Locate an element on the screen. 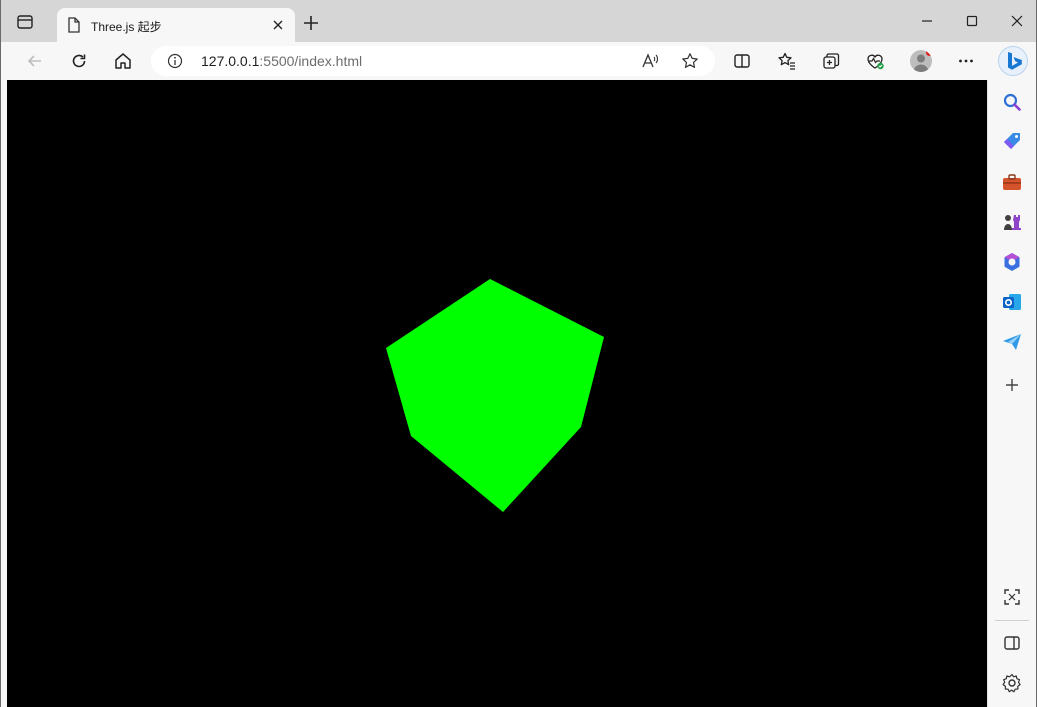  bing-logo-icon is located at coordinates (1015, 61).